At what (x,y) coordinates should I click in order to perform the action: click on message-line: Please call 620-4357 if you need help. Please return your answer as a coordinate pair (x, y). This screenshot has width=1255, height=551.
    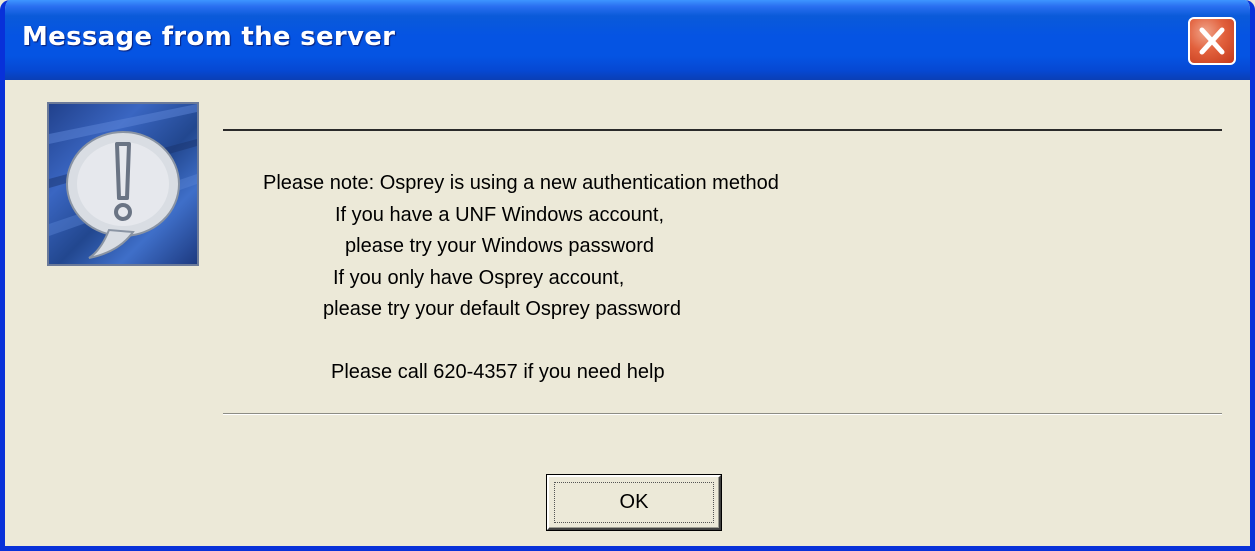
    Looking at the image, I should click on (498, 372).